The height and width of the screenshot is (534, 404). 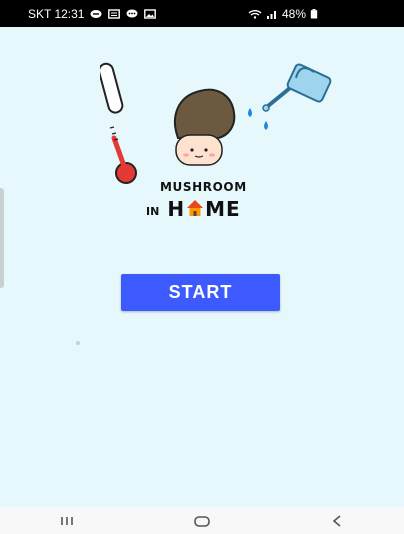 What do you see at coordinates (114, 13) in the screenshot?
I see `mail-icon` at bounding box center [114, 13].